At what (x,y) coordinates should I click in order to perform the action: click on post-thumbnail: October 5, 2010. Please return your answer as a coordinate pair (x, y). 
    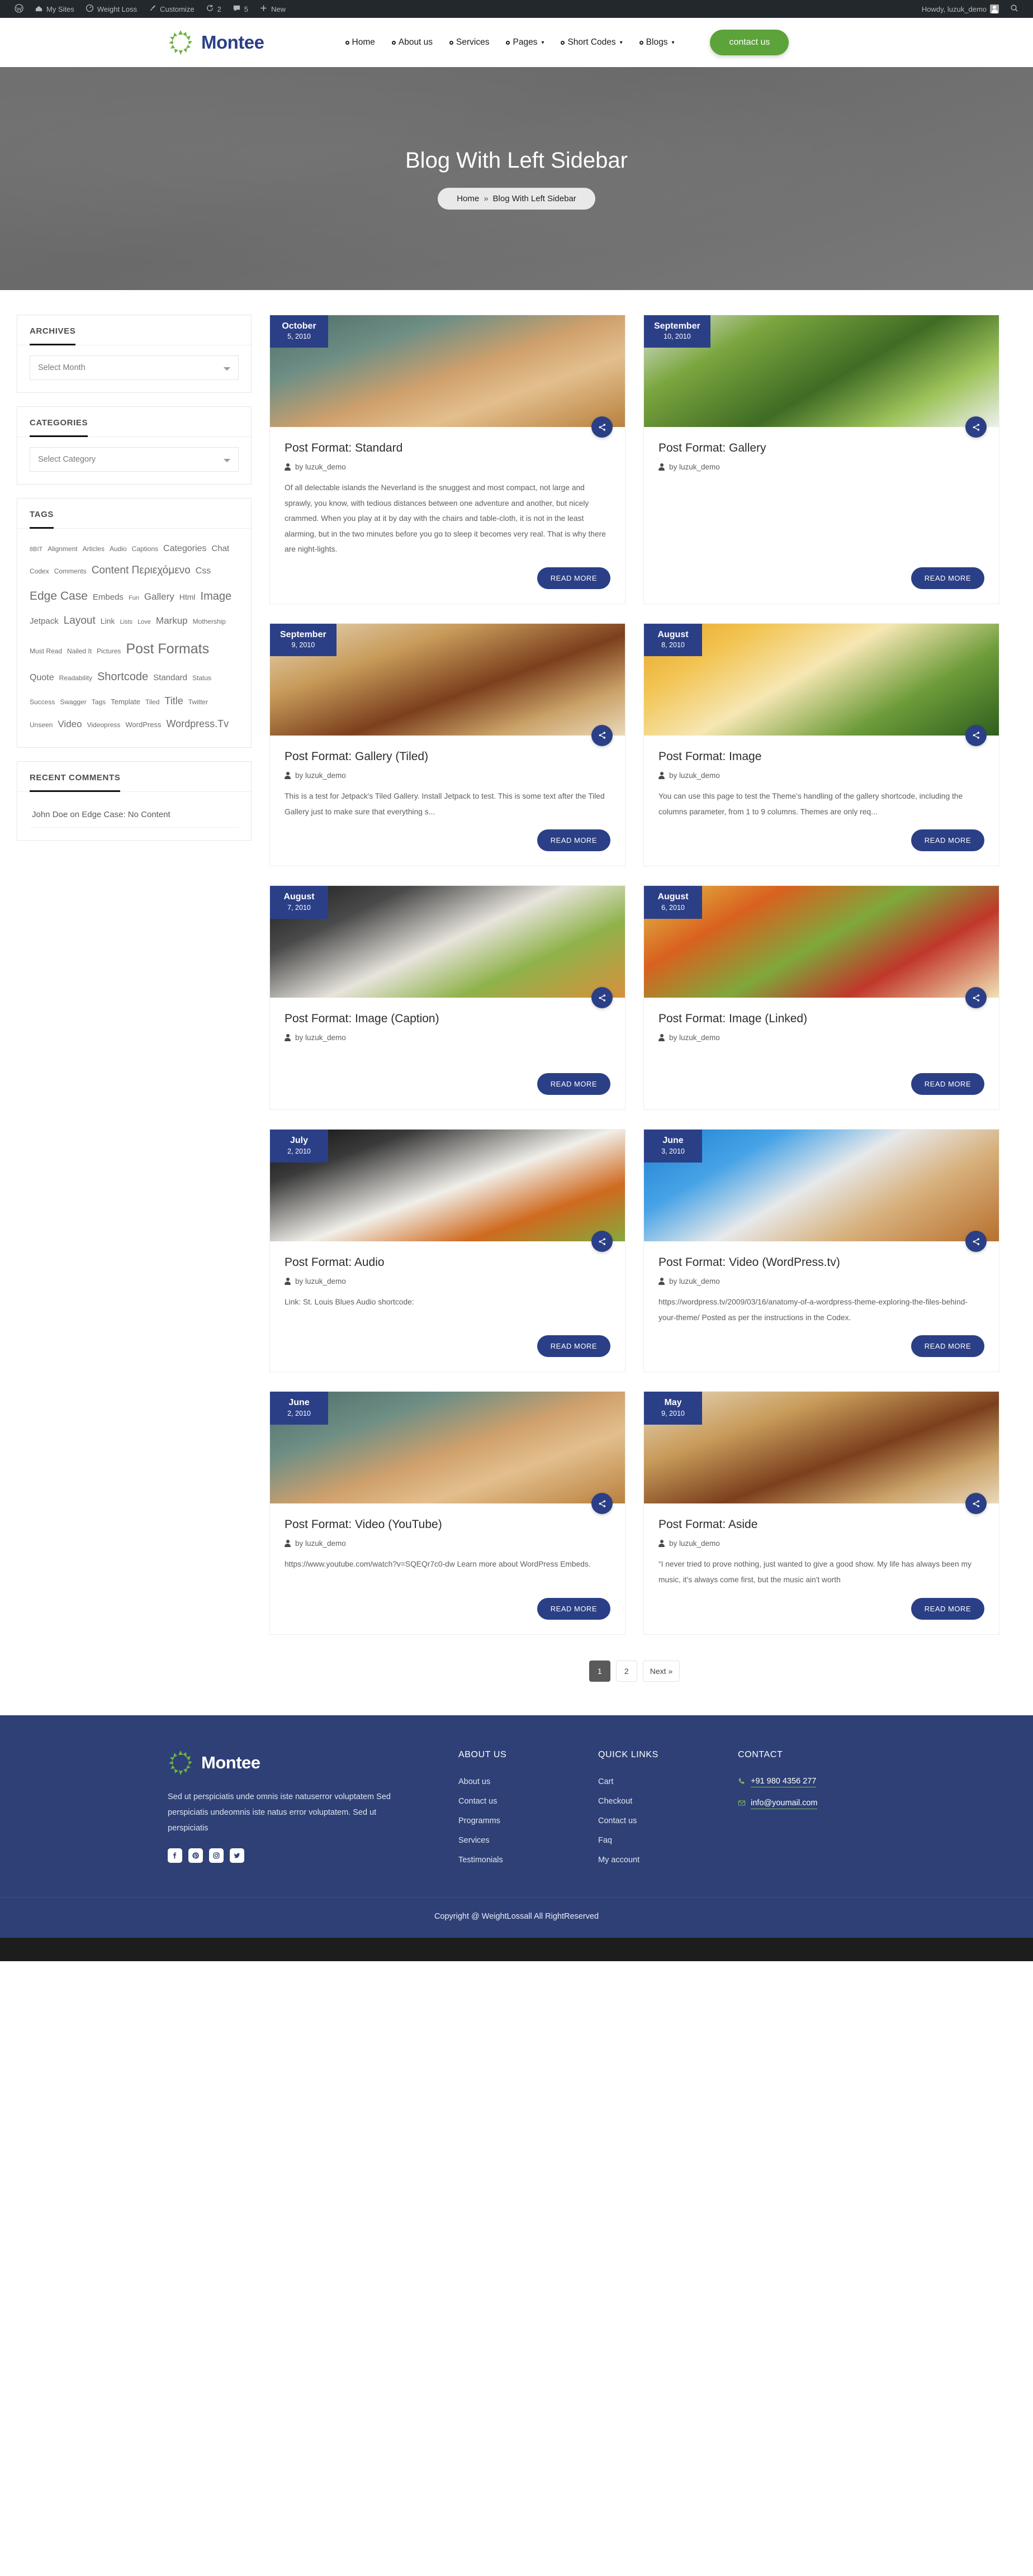
    Looking at the image, I should click on (448, 371).